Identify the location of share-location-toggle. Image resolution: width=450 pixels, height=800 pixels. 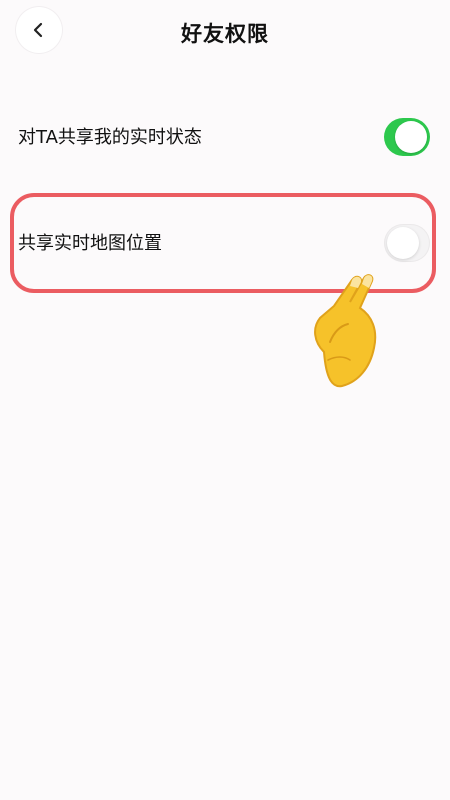
(407, 243).